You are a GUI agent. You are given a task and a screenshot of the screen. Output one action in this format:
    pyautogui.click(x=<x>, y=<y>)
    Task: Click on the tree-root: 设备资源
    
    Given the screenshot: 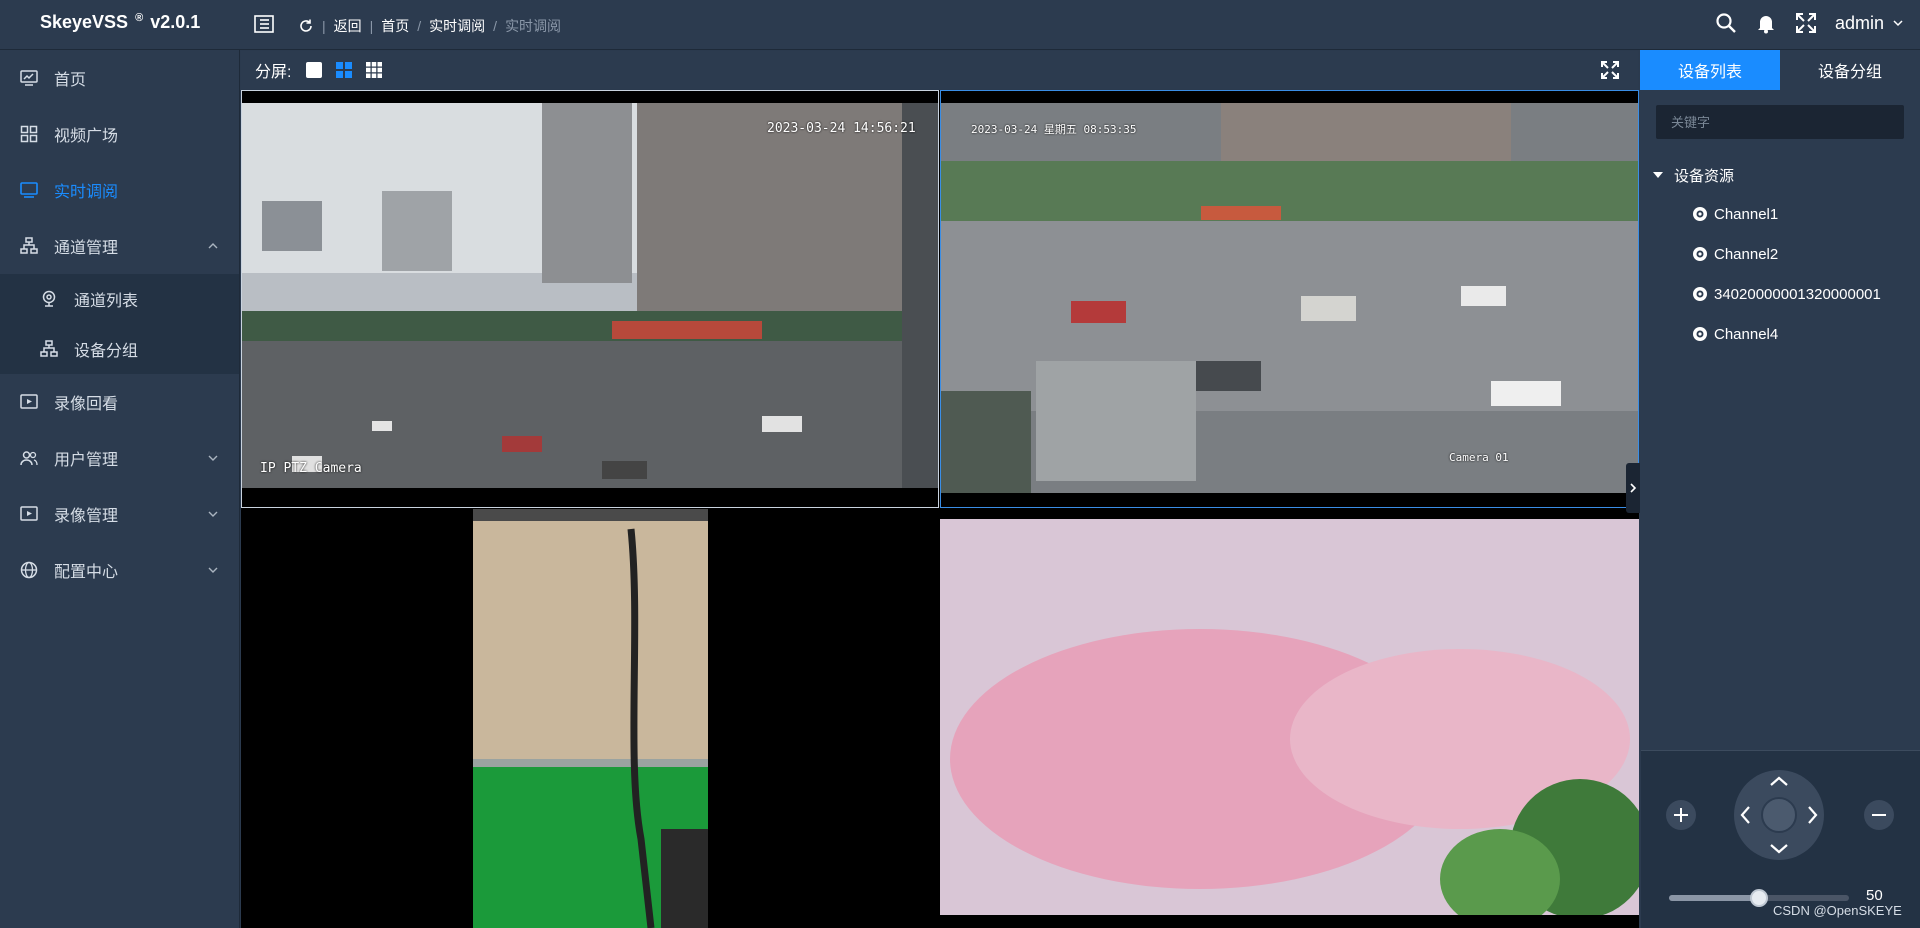 What is the action you would take?
    pyautogui.click(x=1782, y=175)
    